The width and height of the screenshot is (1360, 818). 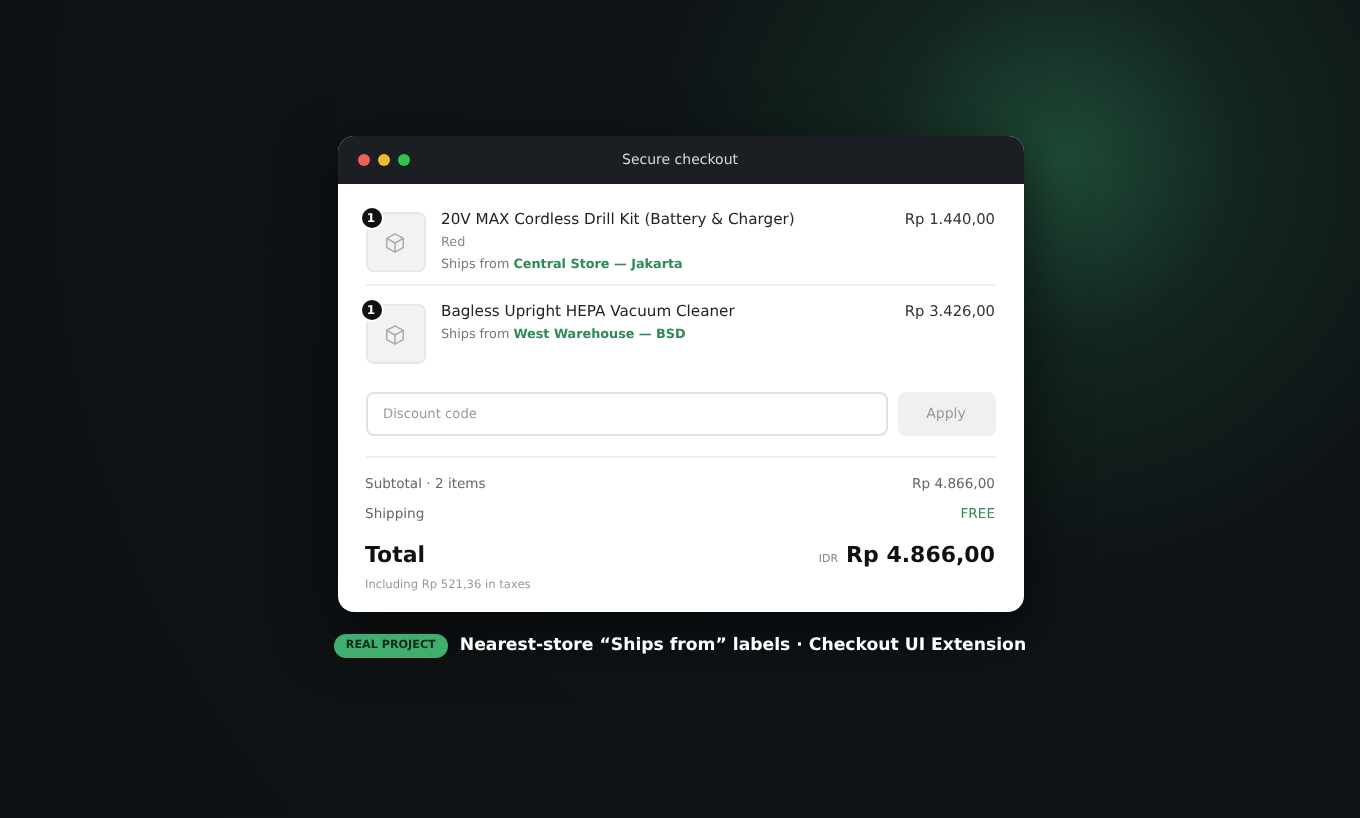 I want to click on total-label: Total, so click(x=395, y=555).